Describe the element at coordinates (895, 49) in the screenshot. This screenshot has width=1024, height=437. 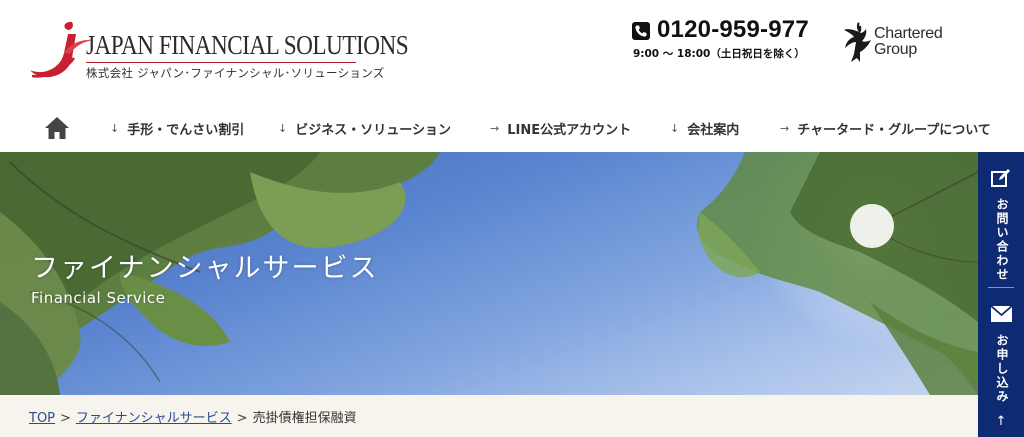
I see `group-line: Group` at that location.